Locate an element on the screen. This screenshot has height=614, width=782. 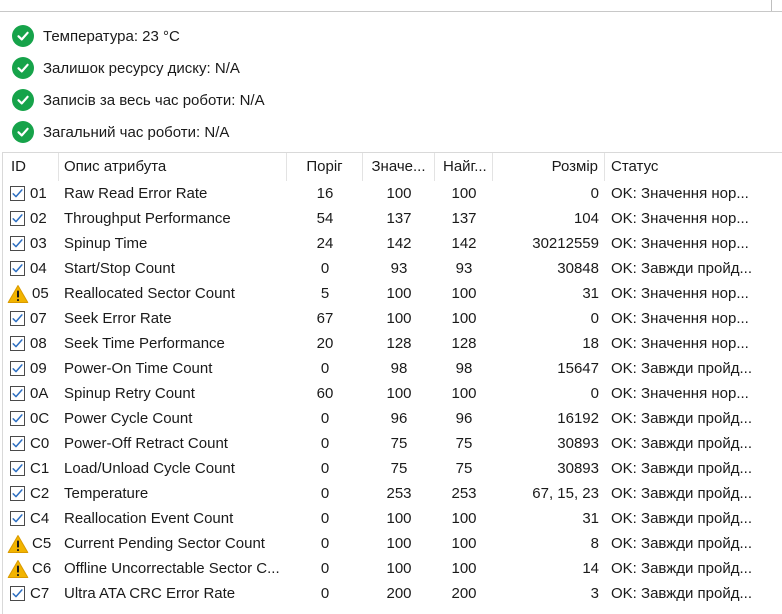
cell-size: 30212559 is located at coordinates (565, 243).